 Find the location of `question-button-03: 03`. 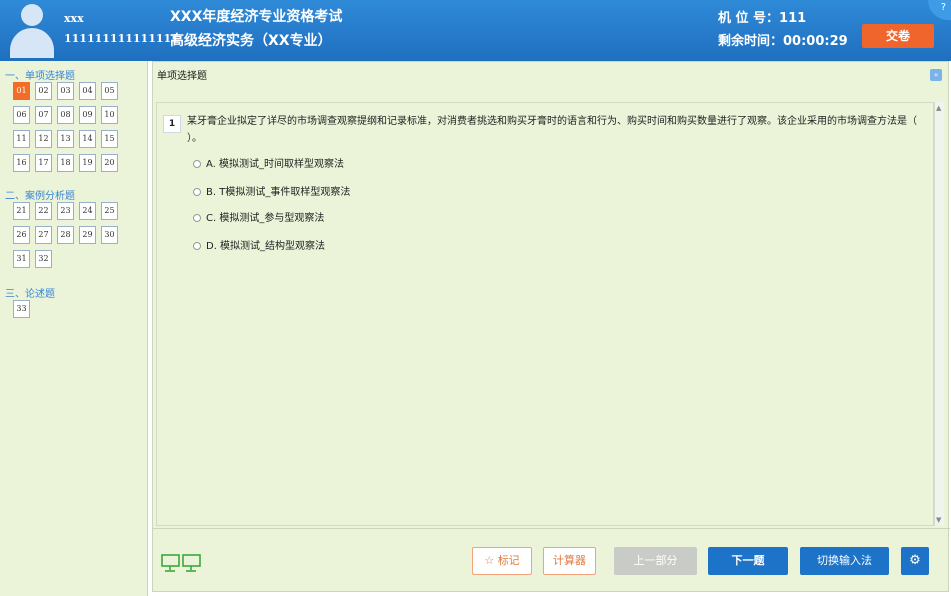

question-button-03: 03 is located at coordinates (65, 91).